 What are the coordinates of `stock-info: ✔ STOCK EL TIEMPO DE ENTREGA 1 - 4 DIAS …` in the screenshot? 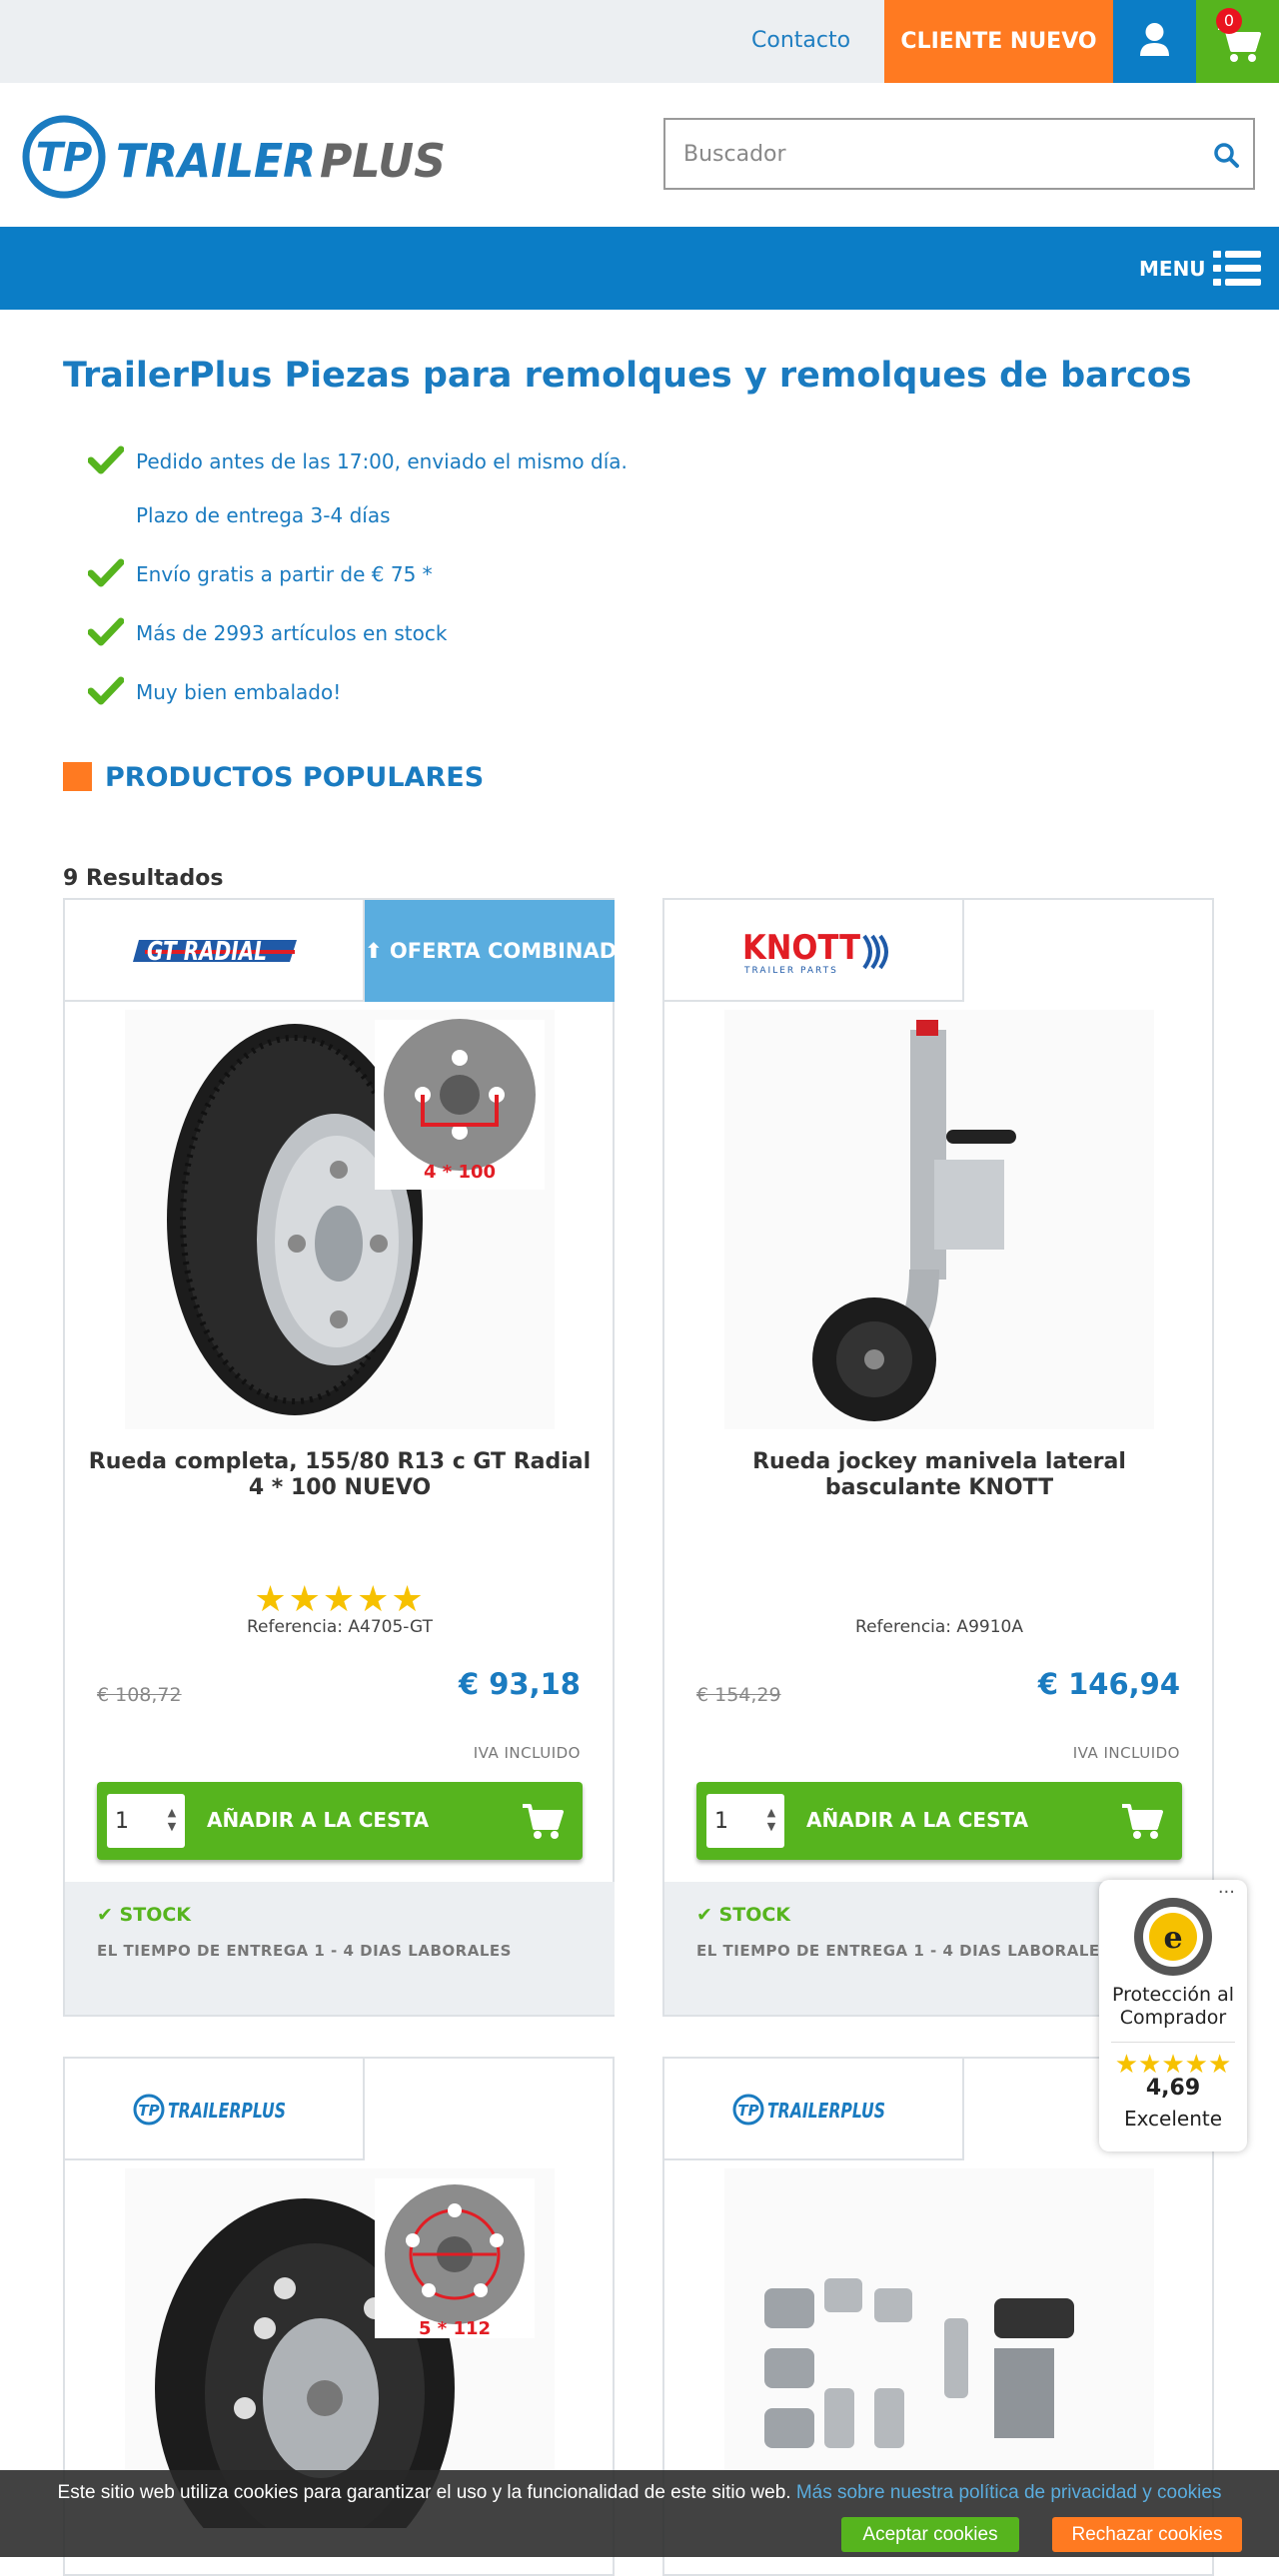 It's located at (340, 1949).